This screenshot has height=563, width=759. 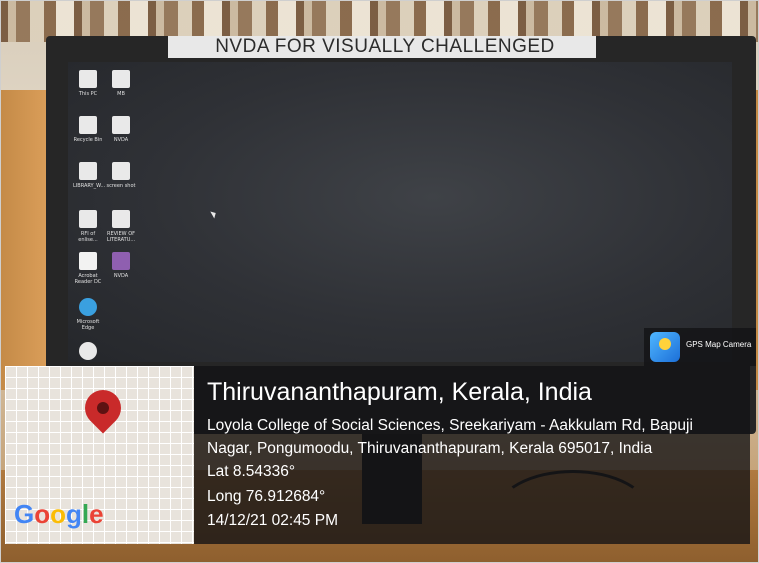 I want to click on chat-bubble-icon, so click(x=88, y=351).